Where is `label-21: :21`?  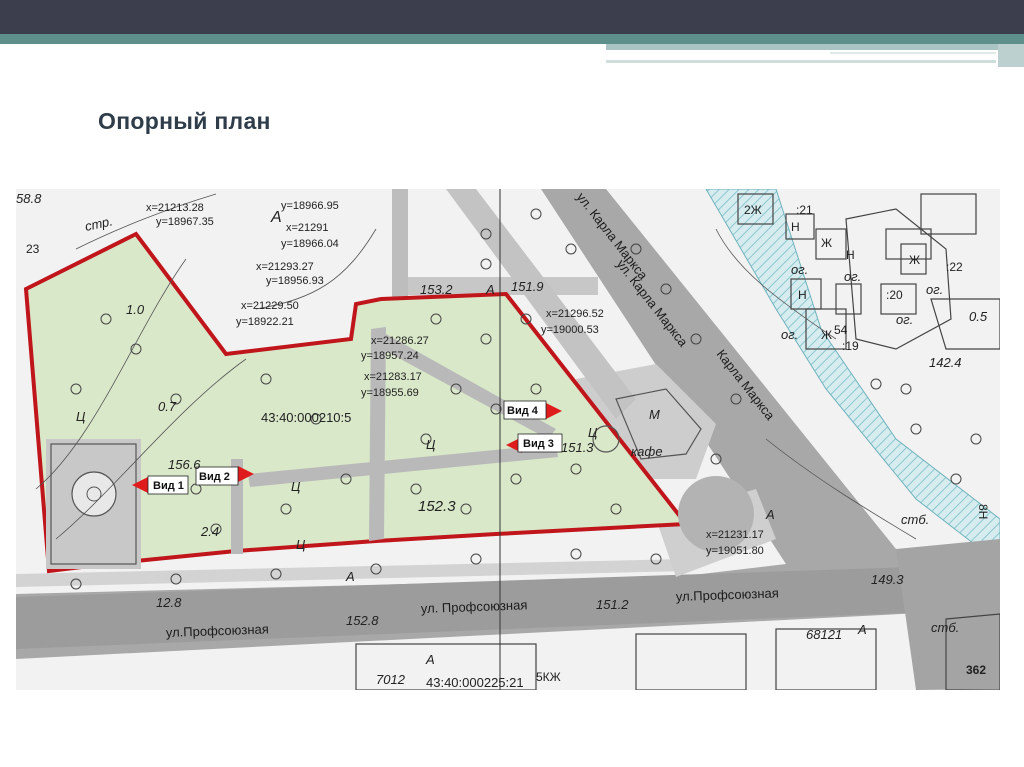 label-21: :21 is located at coordinates (804, 210).